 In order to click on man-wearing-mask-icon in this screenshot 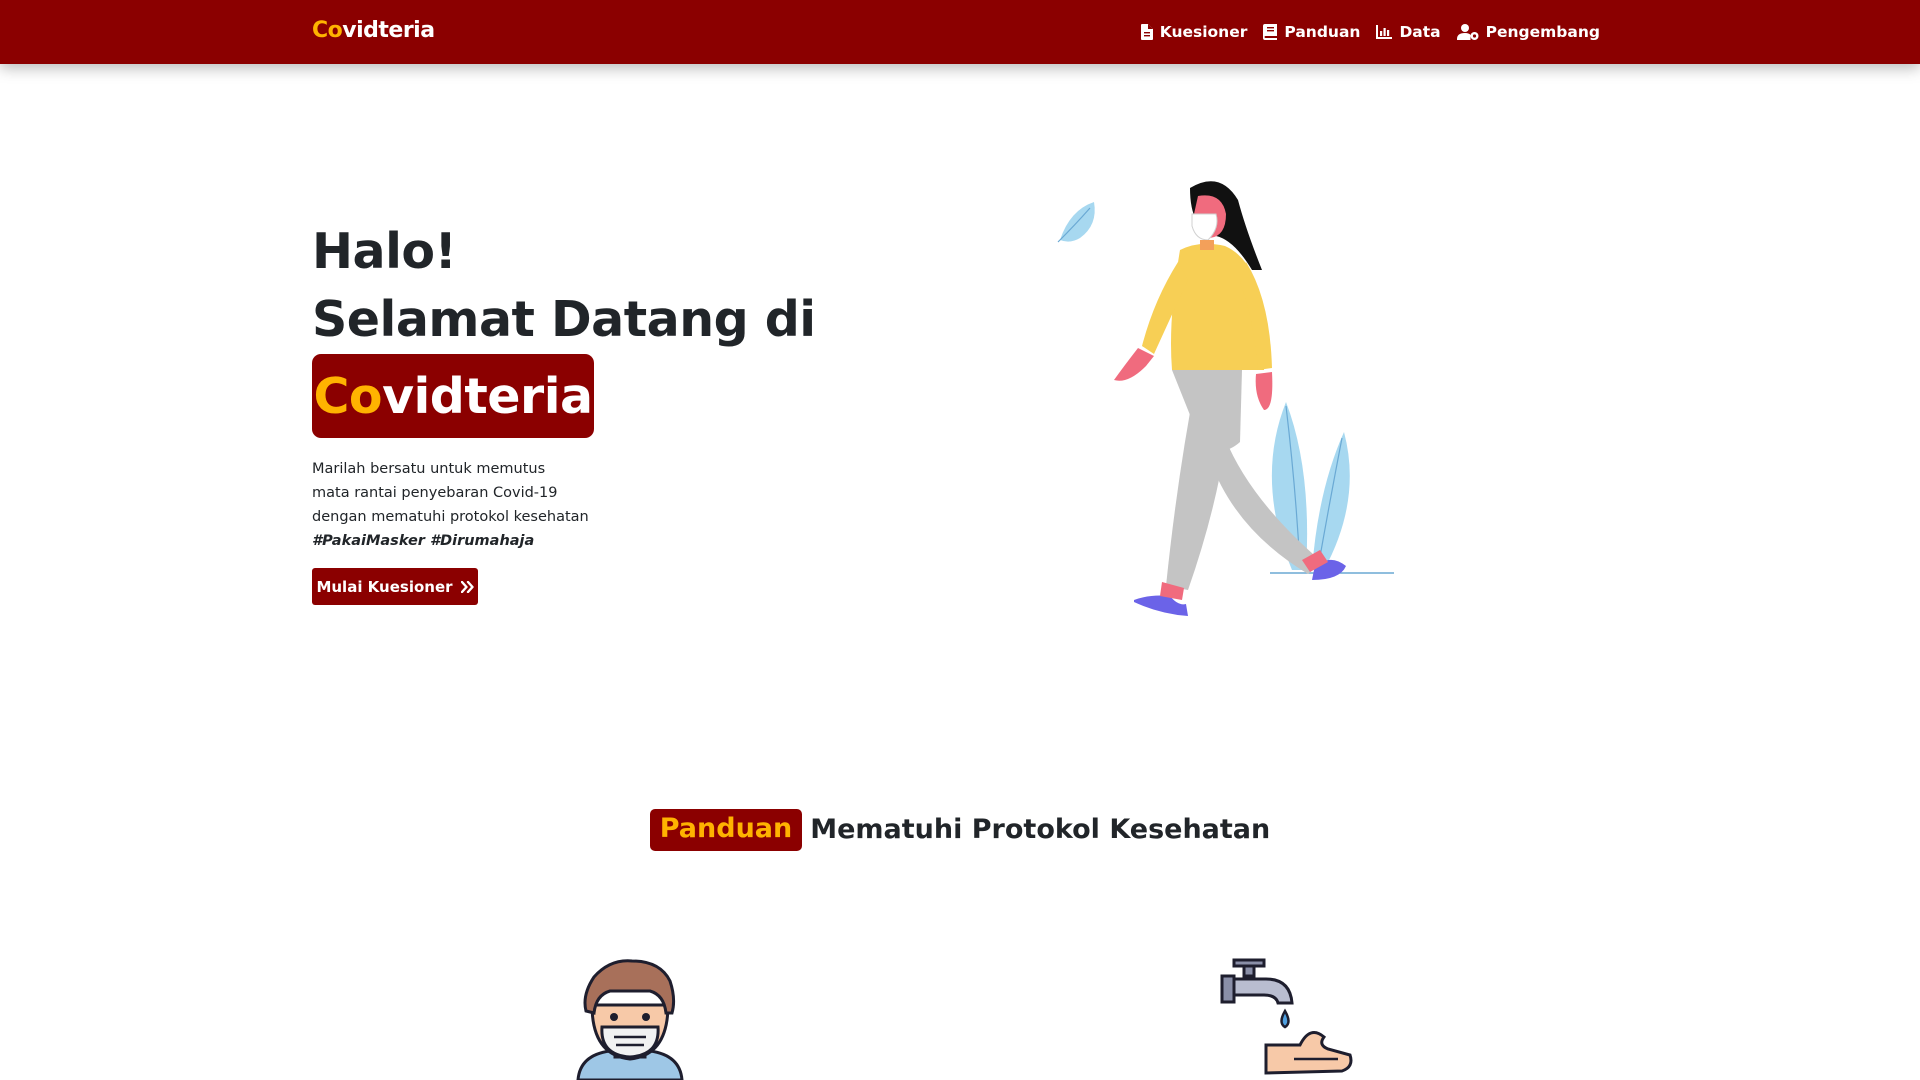, I will do `click(630, 1019)`.